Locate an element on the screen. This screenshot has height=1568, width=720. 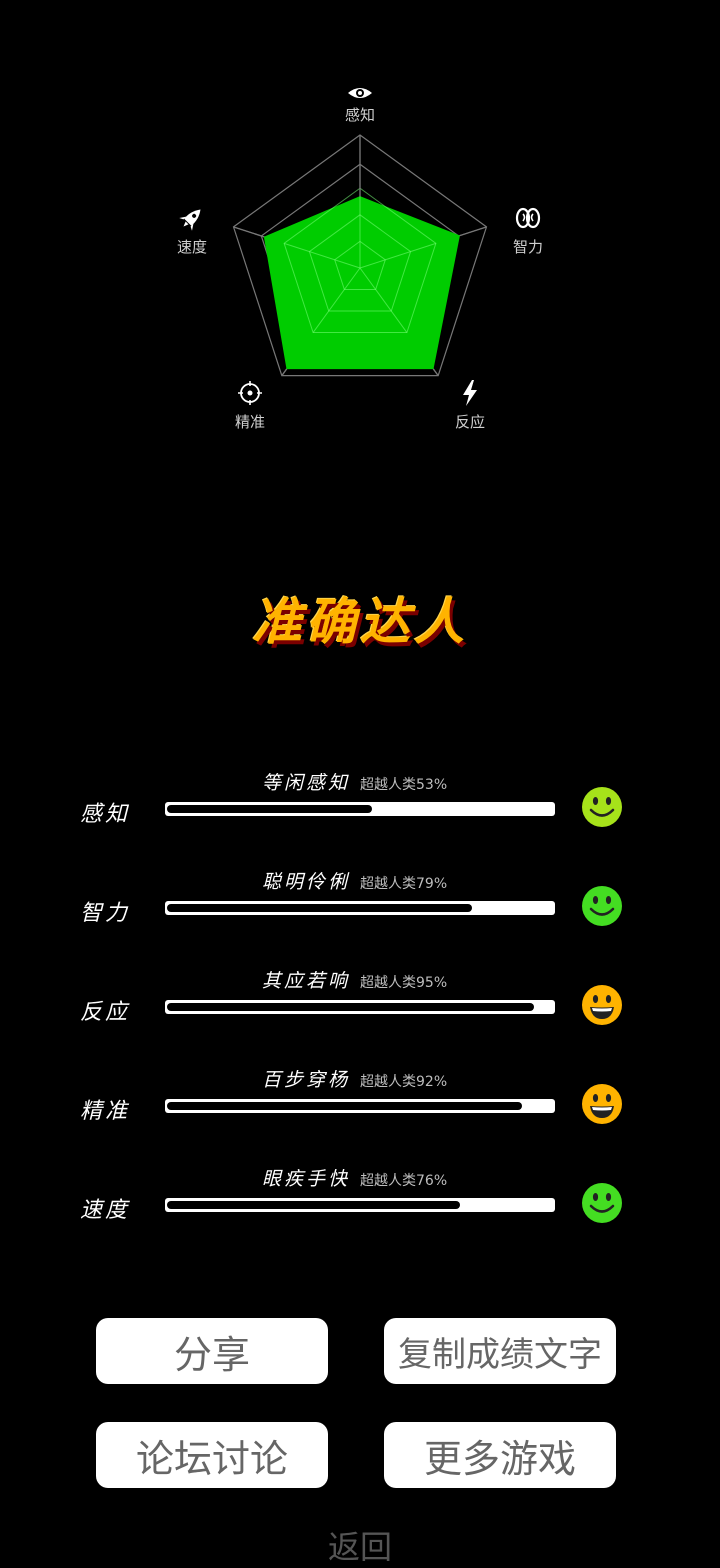
stat-phrase: 眼疾手快 is located at coordinates (306, 1179).